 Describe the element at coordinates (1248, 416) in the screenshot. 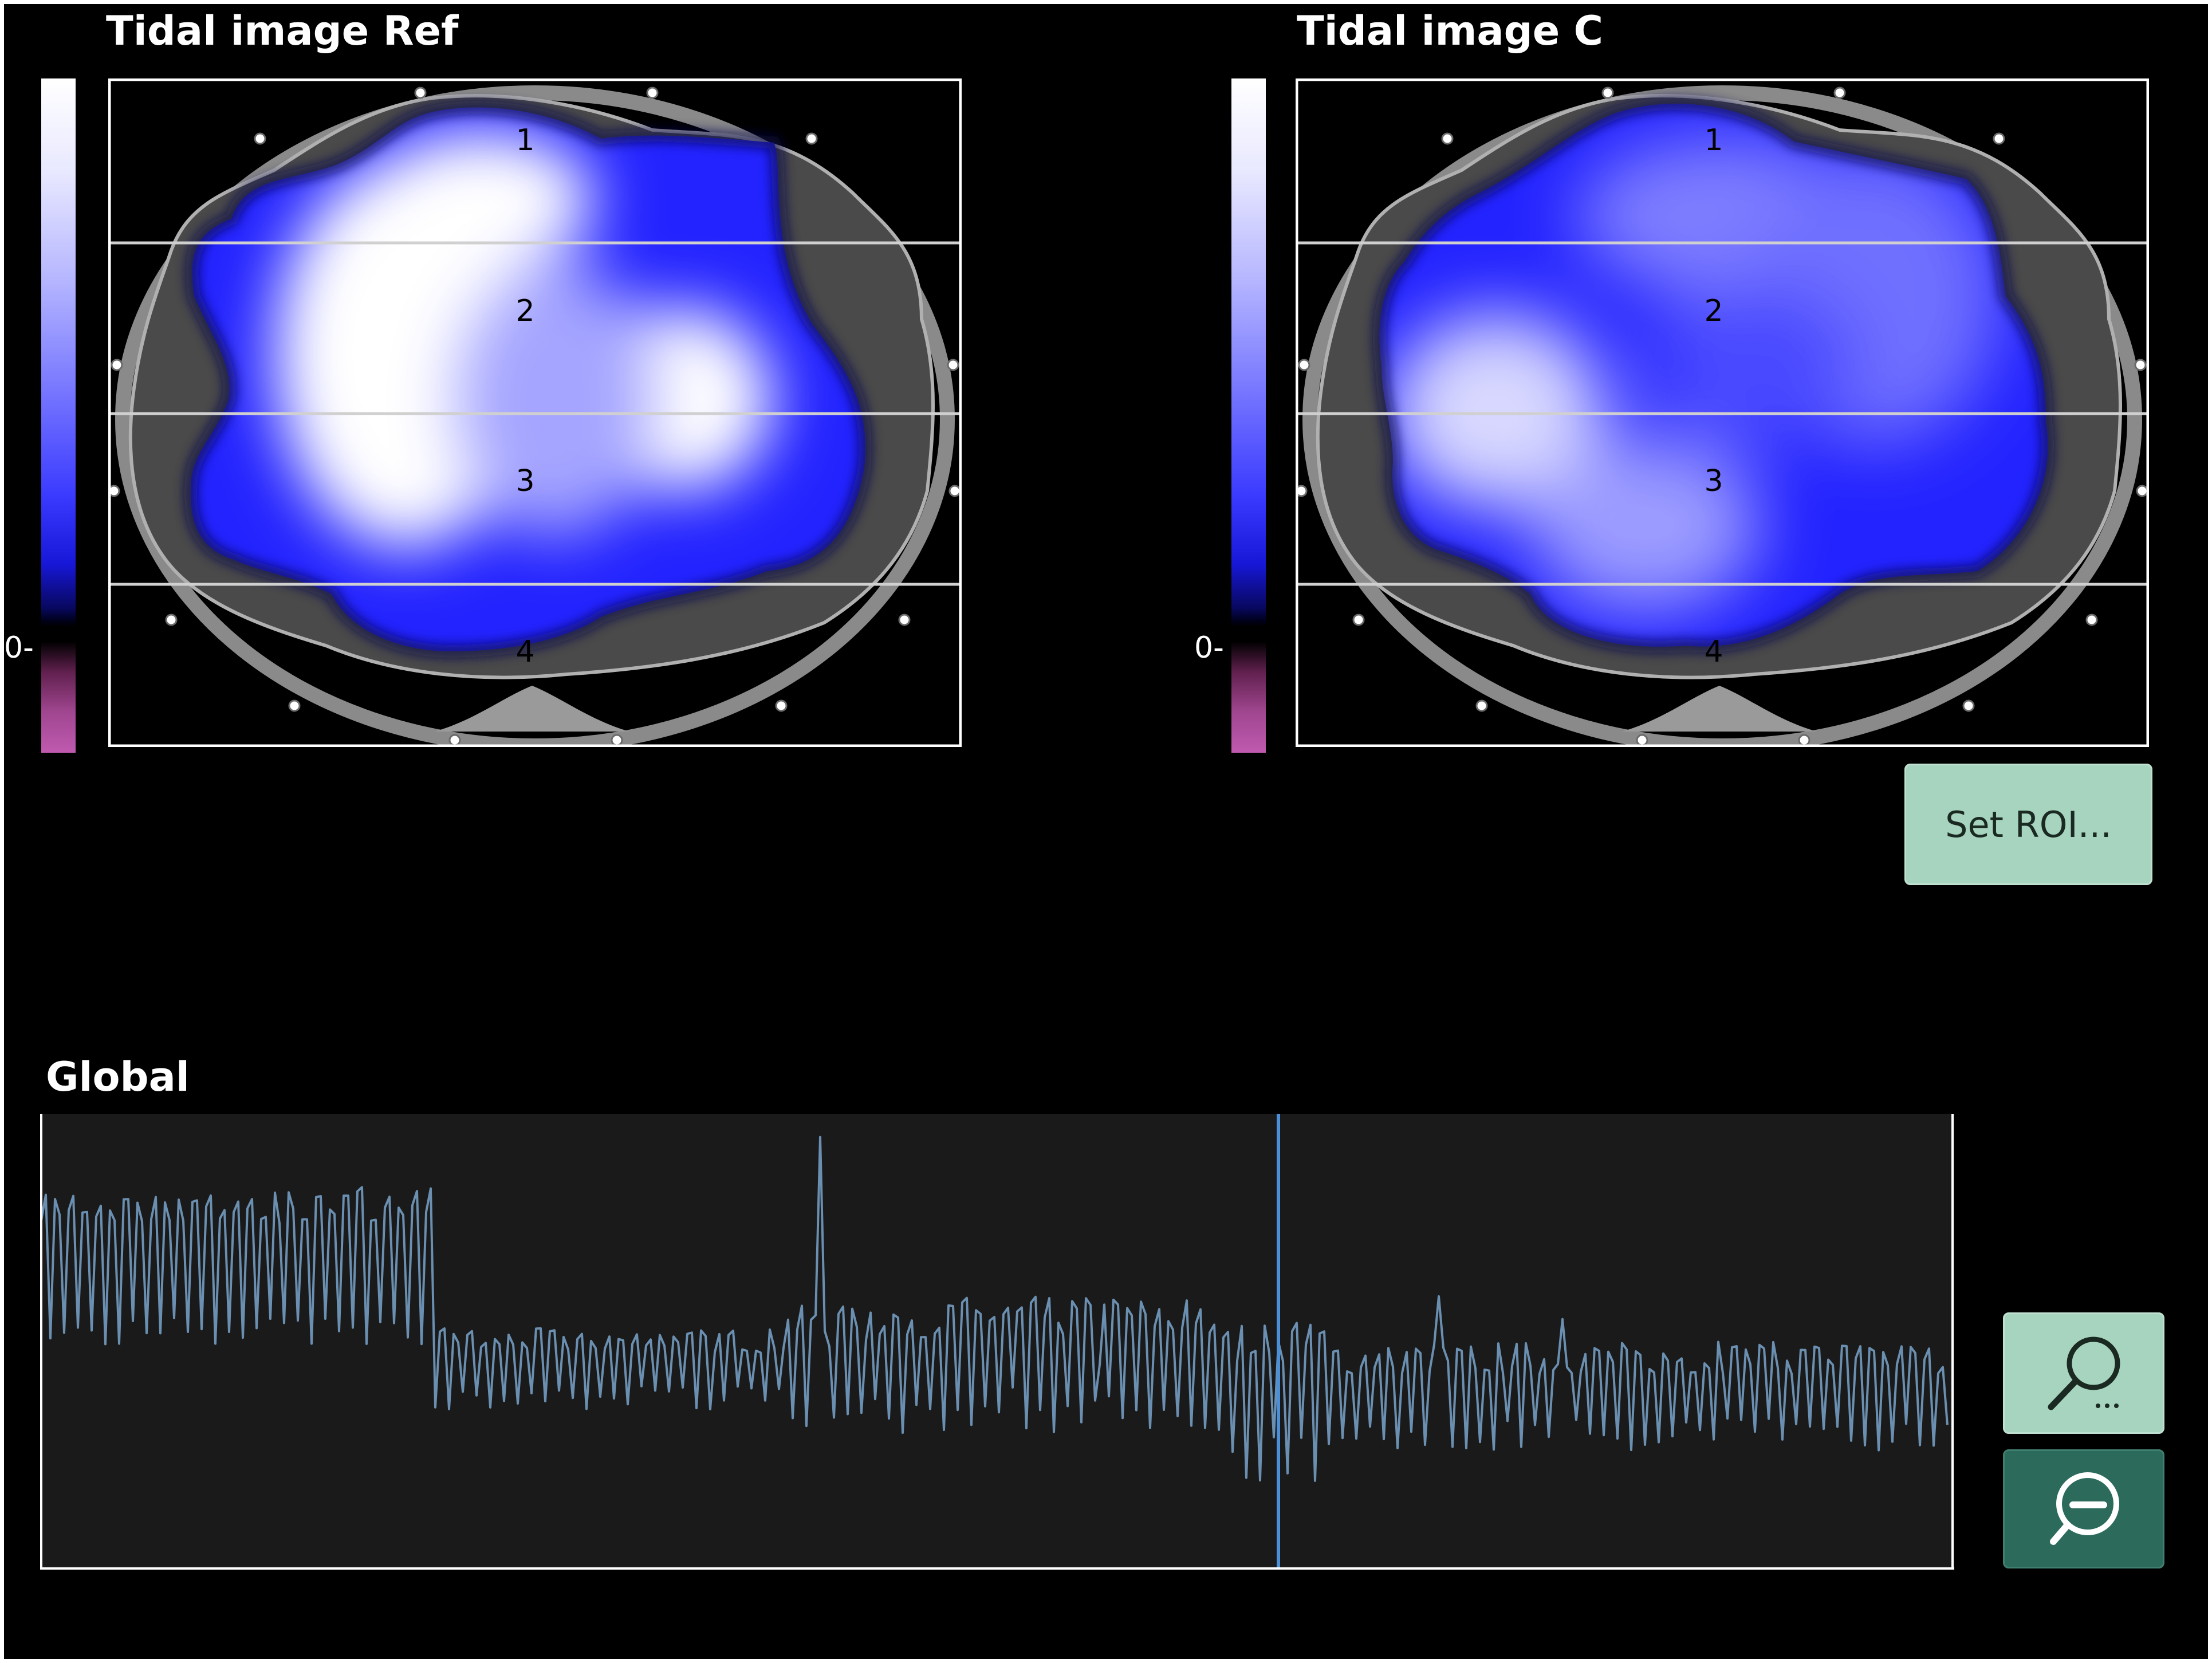

I see `colorbar-c` at that location.